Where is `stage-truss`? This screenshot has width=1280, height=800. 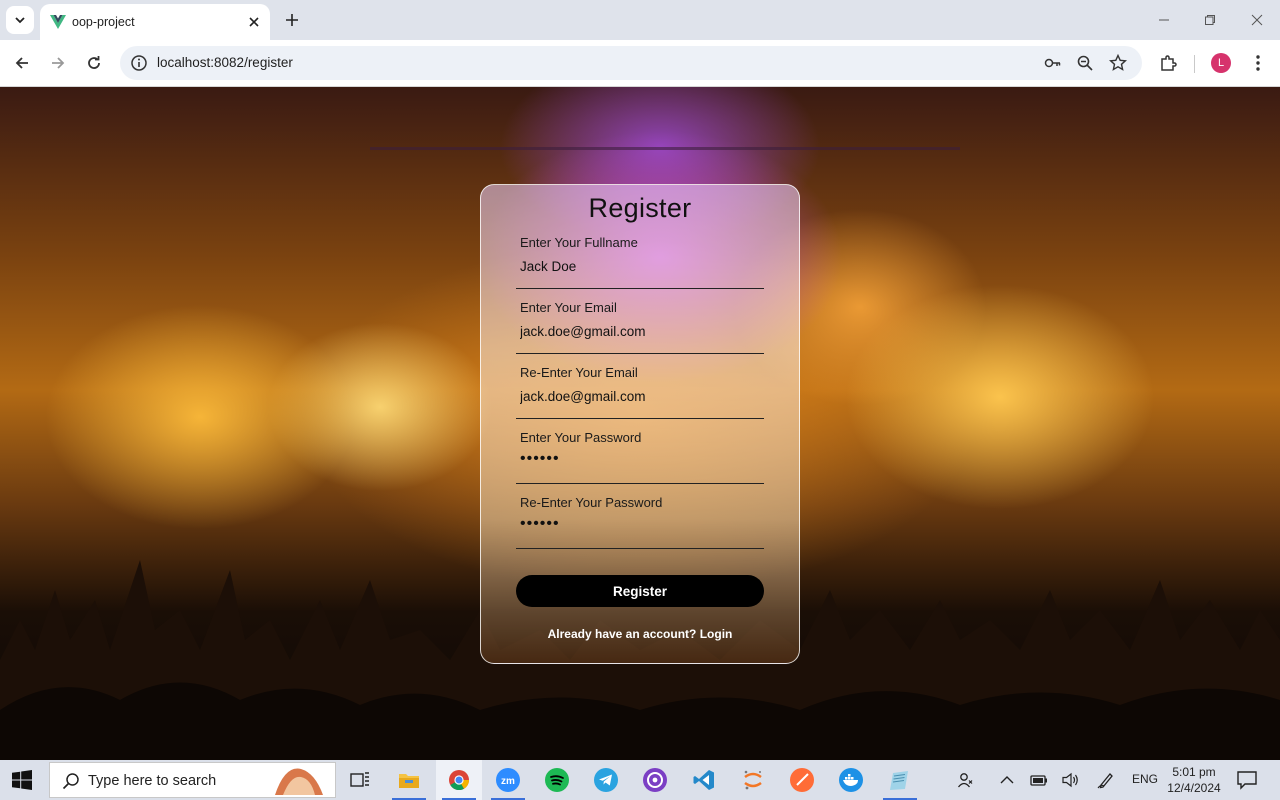
stage-truss is located at coordinates (665, 128).